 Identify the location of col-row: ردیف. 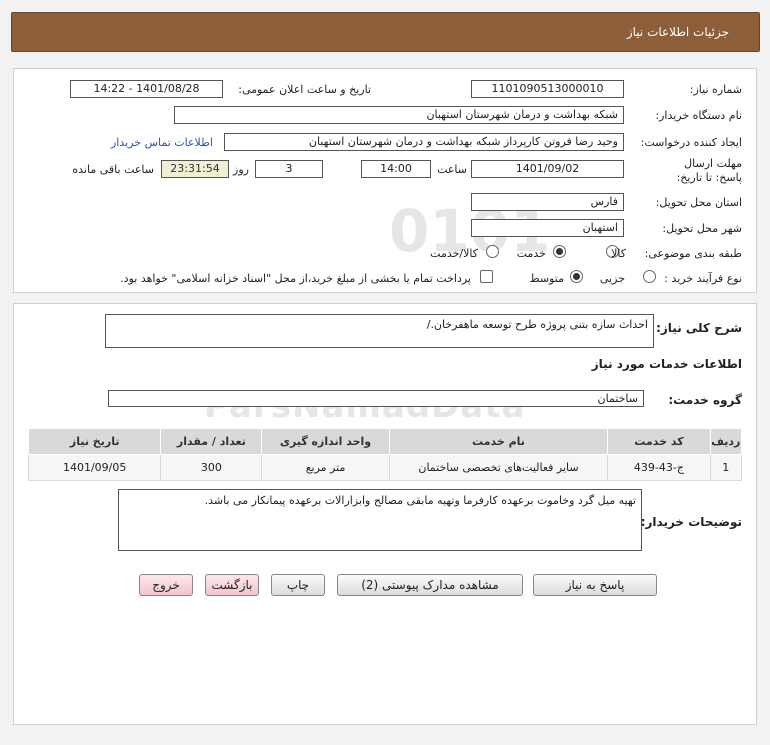
(726, 441).